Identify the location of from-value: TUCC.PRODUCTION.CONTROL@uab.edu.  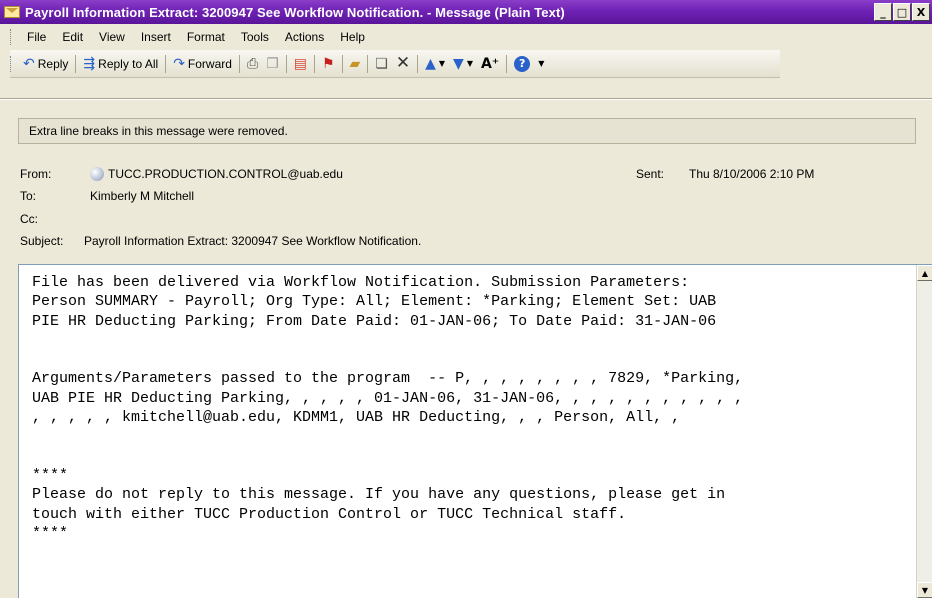
(225, 174).